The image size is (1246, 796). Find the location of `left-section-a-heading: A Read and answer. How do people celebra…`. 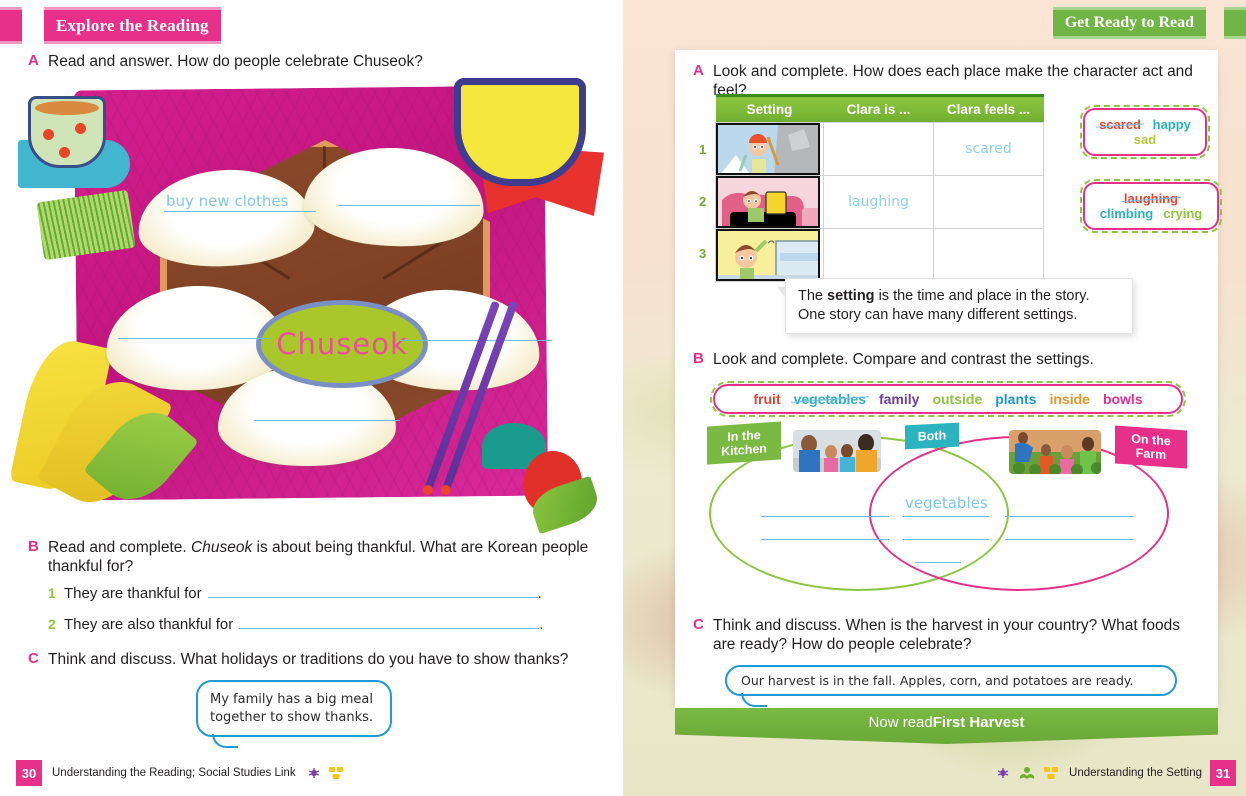

left-section-a-heading: A Read and answer. How do people celebra… is located at coordinates (318, 61).